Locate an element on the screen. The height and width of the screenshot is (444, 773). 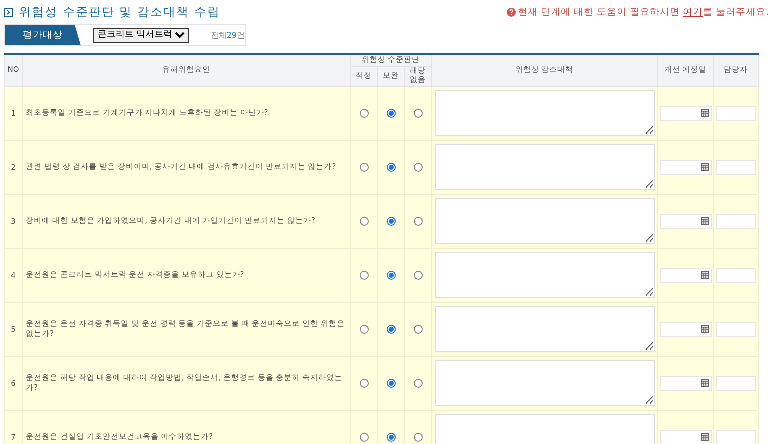
total-count: 전체29건 is located at coordinates (227, 35).